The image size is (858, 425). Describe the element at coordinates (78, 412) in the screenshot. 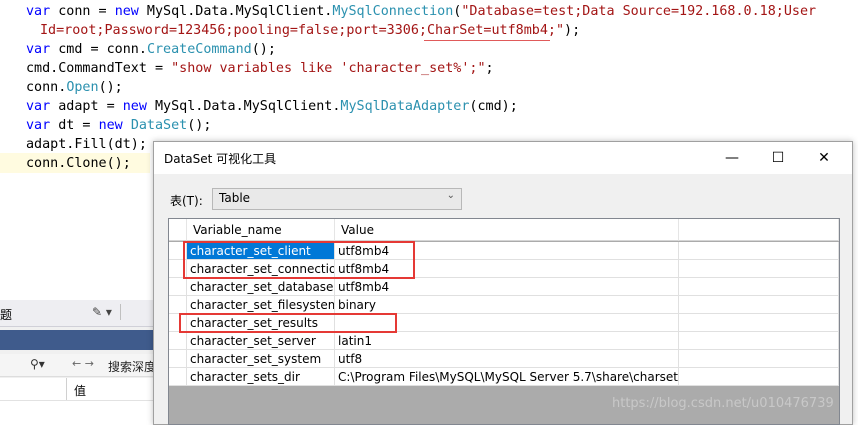

I see `ide-empty-area` at that location.